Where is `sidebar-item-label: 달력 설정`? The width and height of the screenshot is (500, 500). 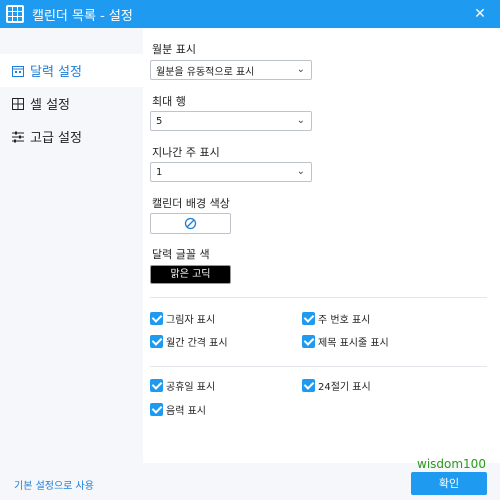
sidebar-item-label: 달력 설정 is located at coordinates (56, 72).